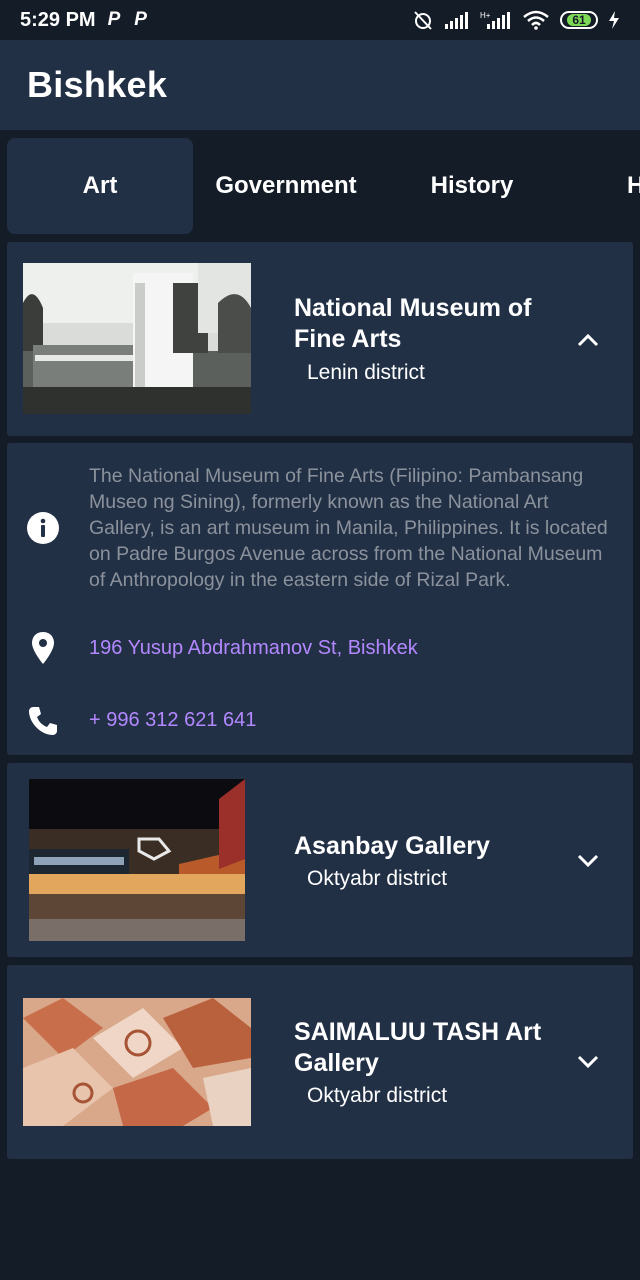 Image resolution: width=640 pixels, height=1280 pixels. What do you see at coordinates (320, 85) in the screenshot?
I see `app-bar: Bishkek` at bounding box center [320, 85].